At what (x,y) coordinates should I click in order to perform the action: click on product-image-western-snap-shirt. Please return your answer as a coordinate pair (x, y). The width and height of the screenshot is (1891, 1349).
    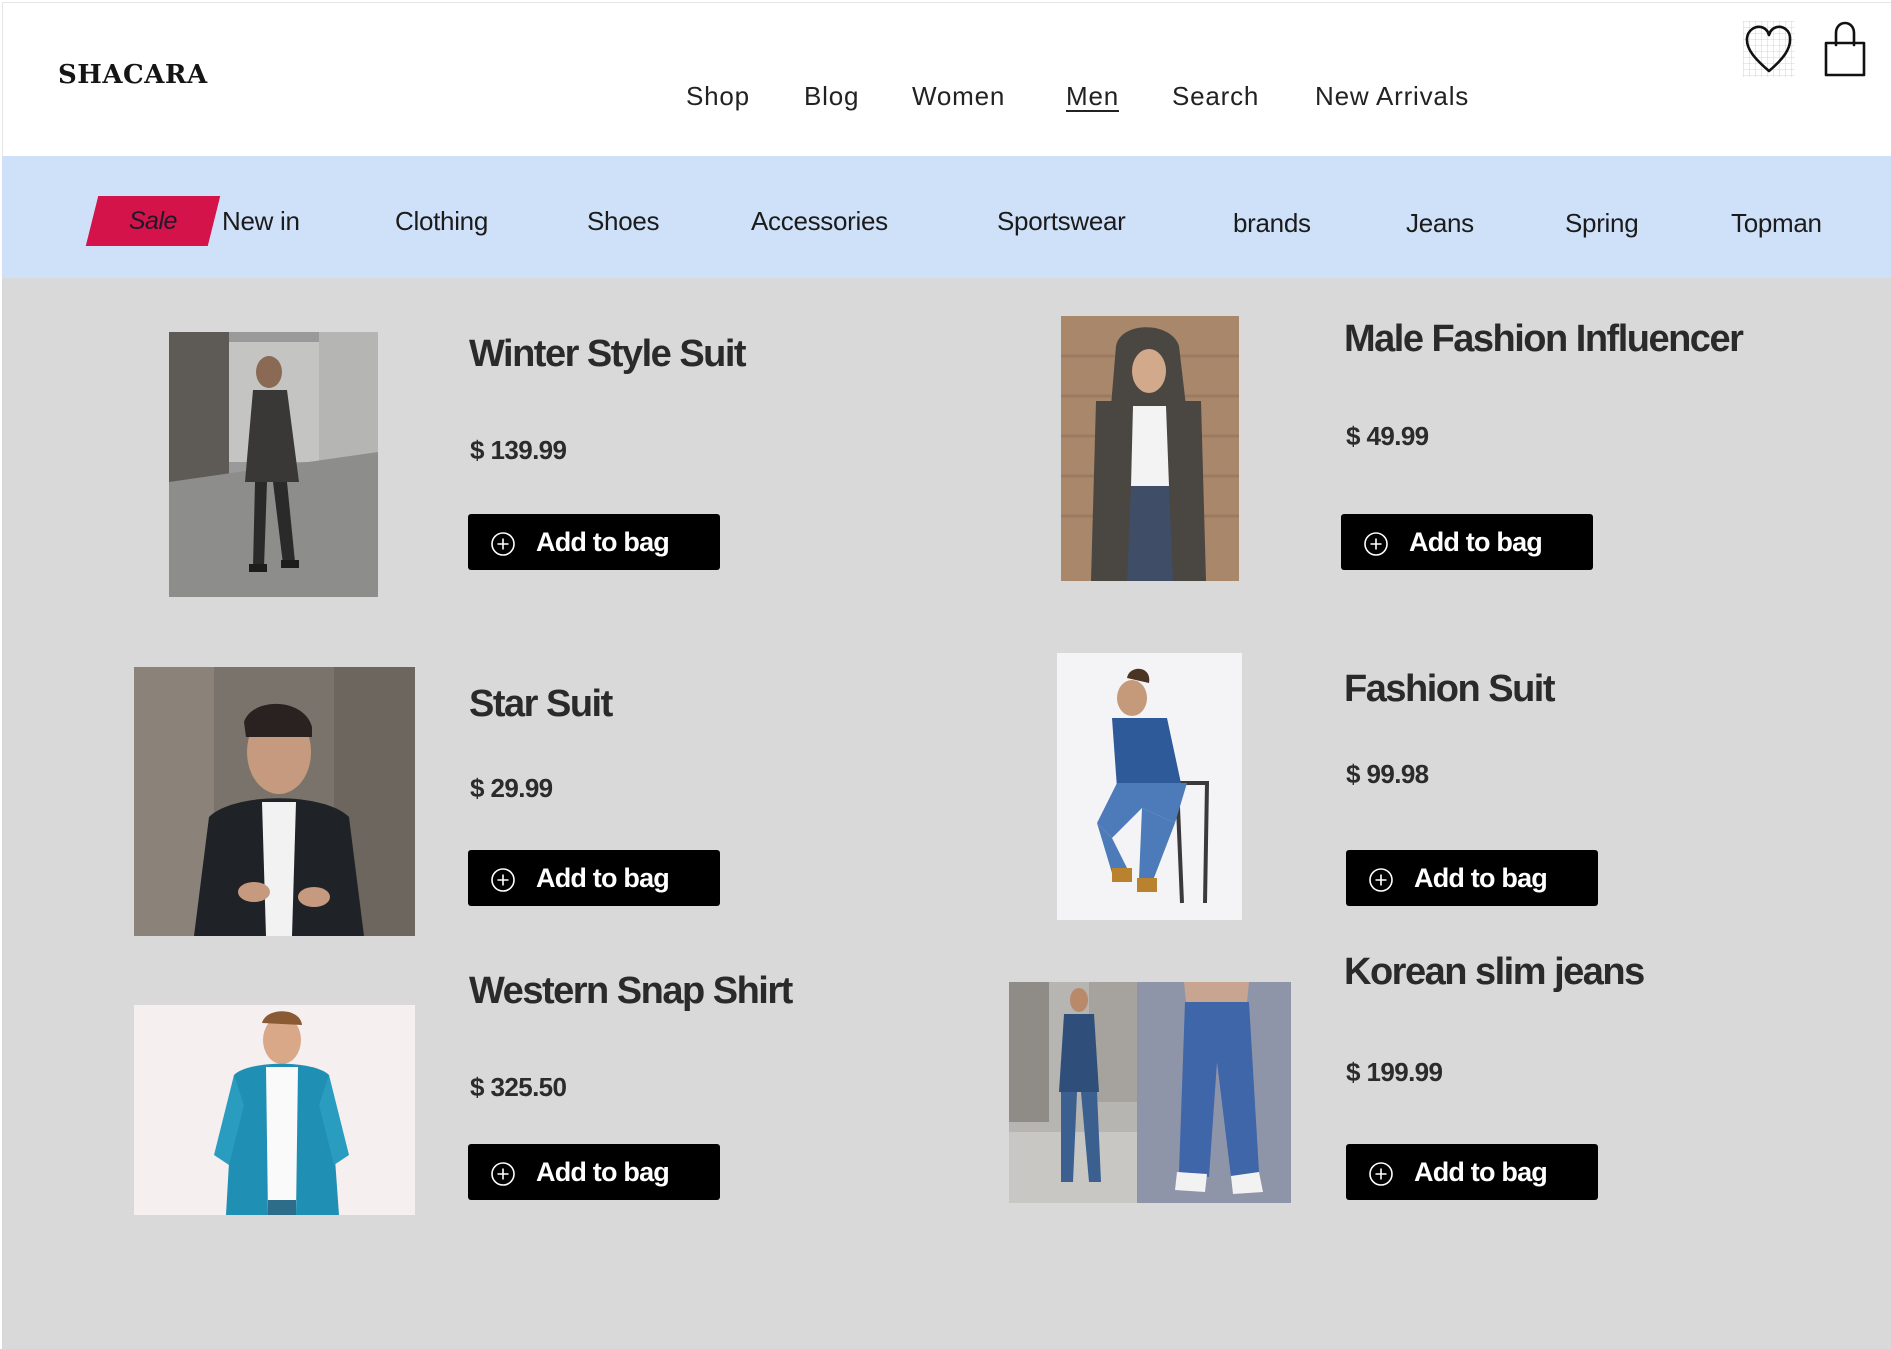
    Looking at the image, I should click on (274, 1110).